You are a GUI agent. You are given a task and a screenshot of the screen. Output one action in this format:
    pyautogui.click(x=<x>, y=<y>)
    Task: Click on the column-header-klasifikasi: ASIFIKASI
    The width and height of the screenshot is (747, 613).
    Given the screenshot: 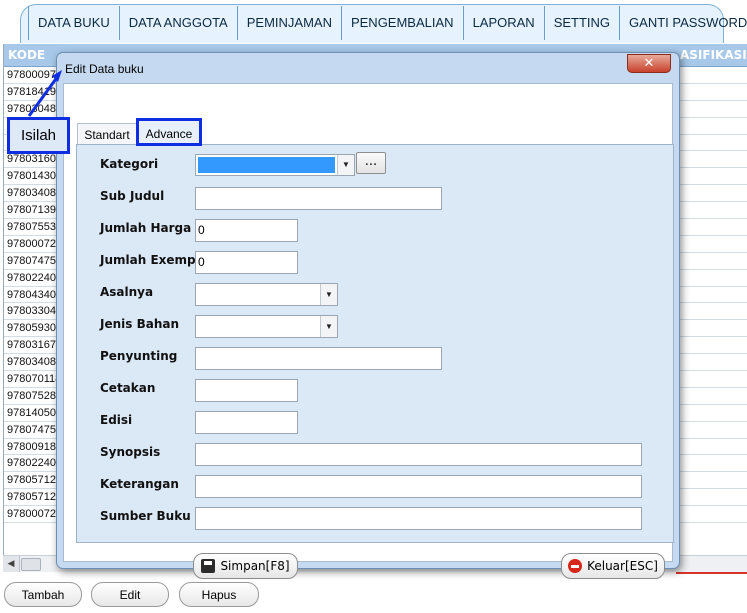 What is the action you would take?
    pyautogui.click(x=713, y=55)
    